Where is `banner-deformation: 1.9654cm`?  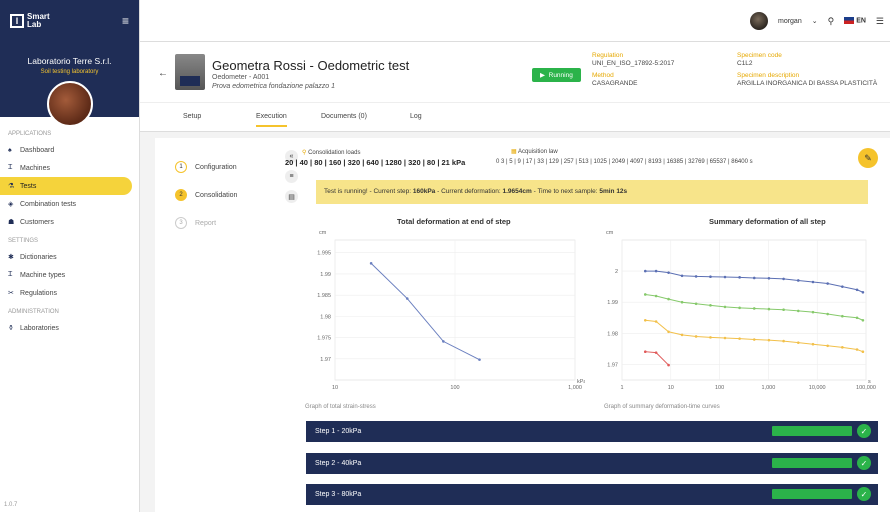 banner-deformation: 1.9654cm is located at coordinates (517, 191).